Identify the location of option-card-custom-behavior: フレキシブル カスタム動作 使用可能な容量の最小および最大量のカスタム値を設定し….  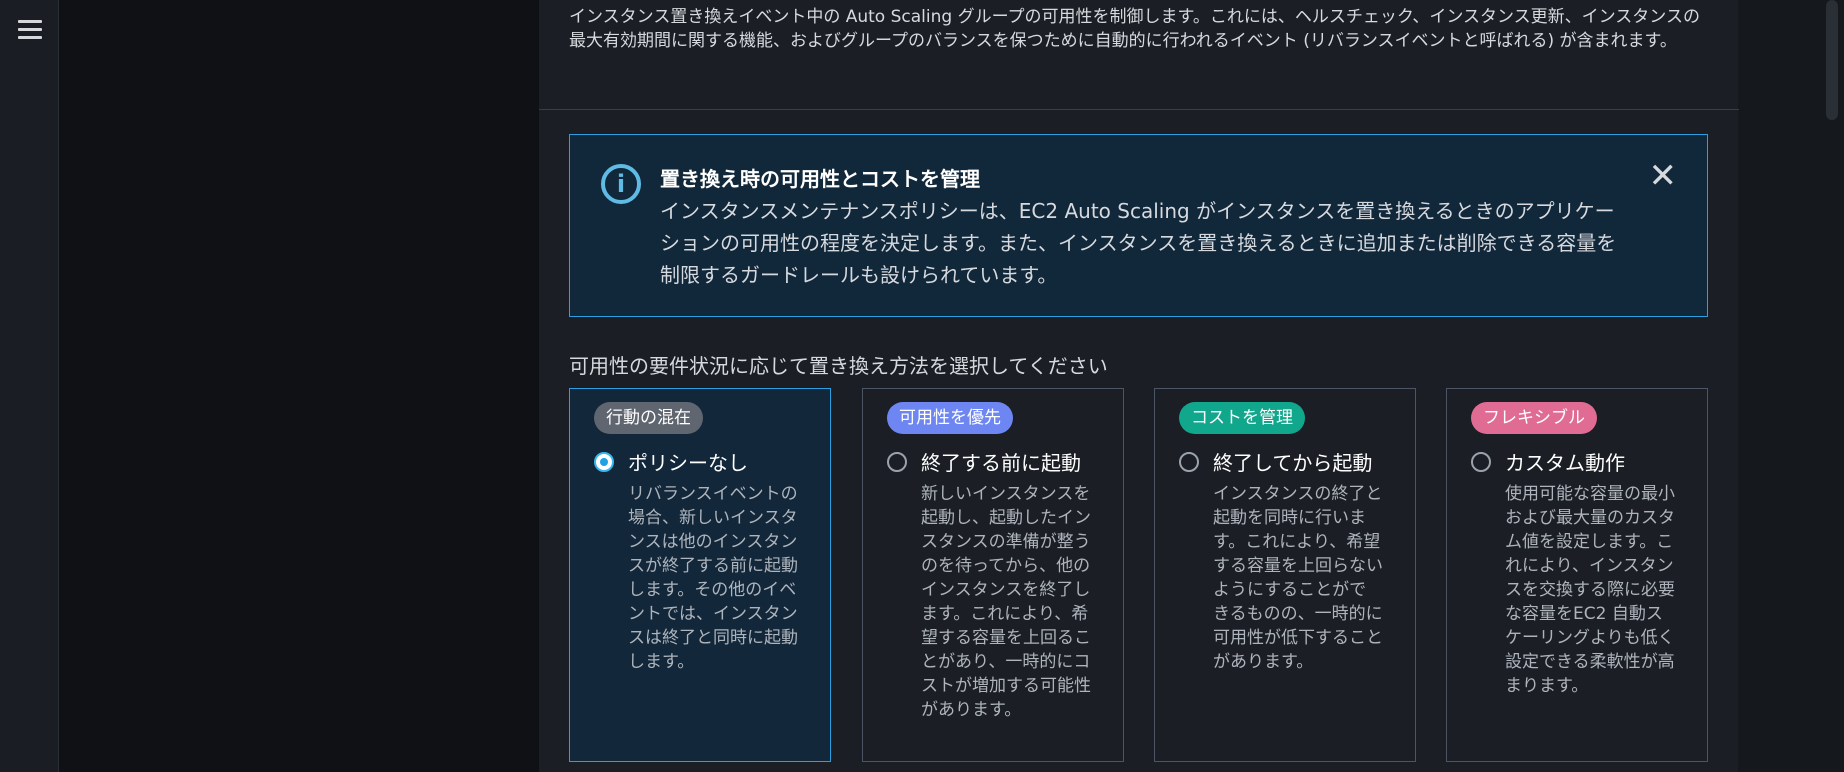
(1577, 575).